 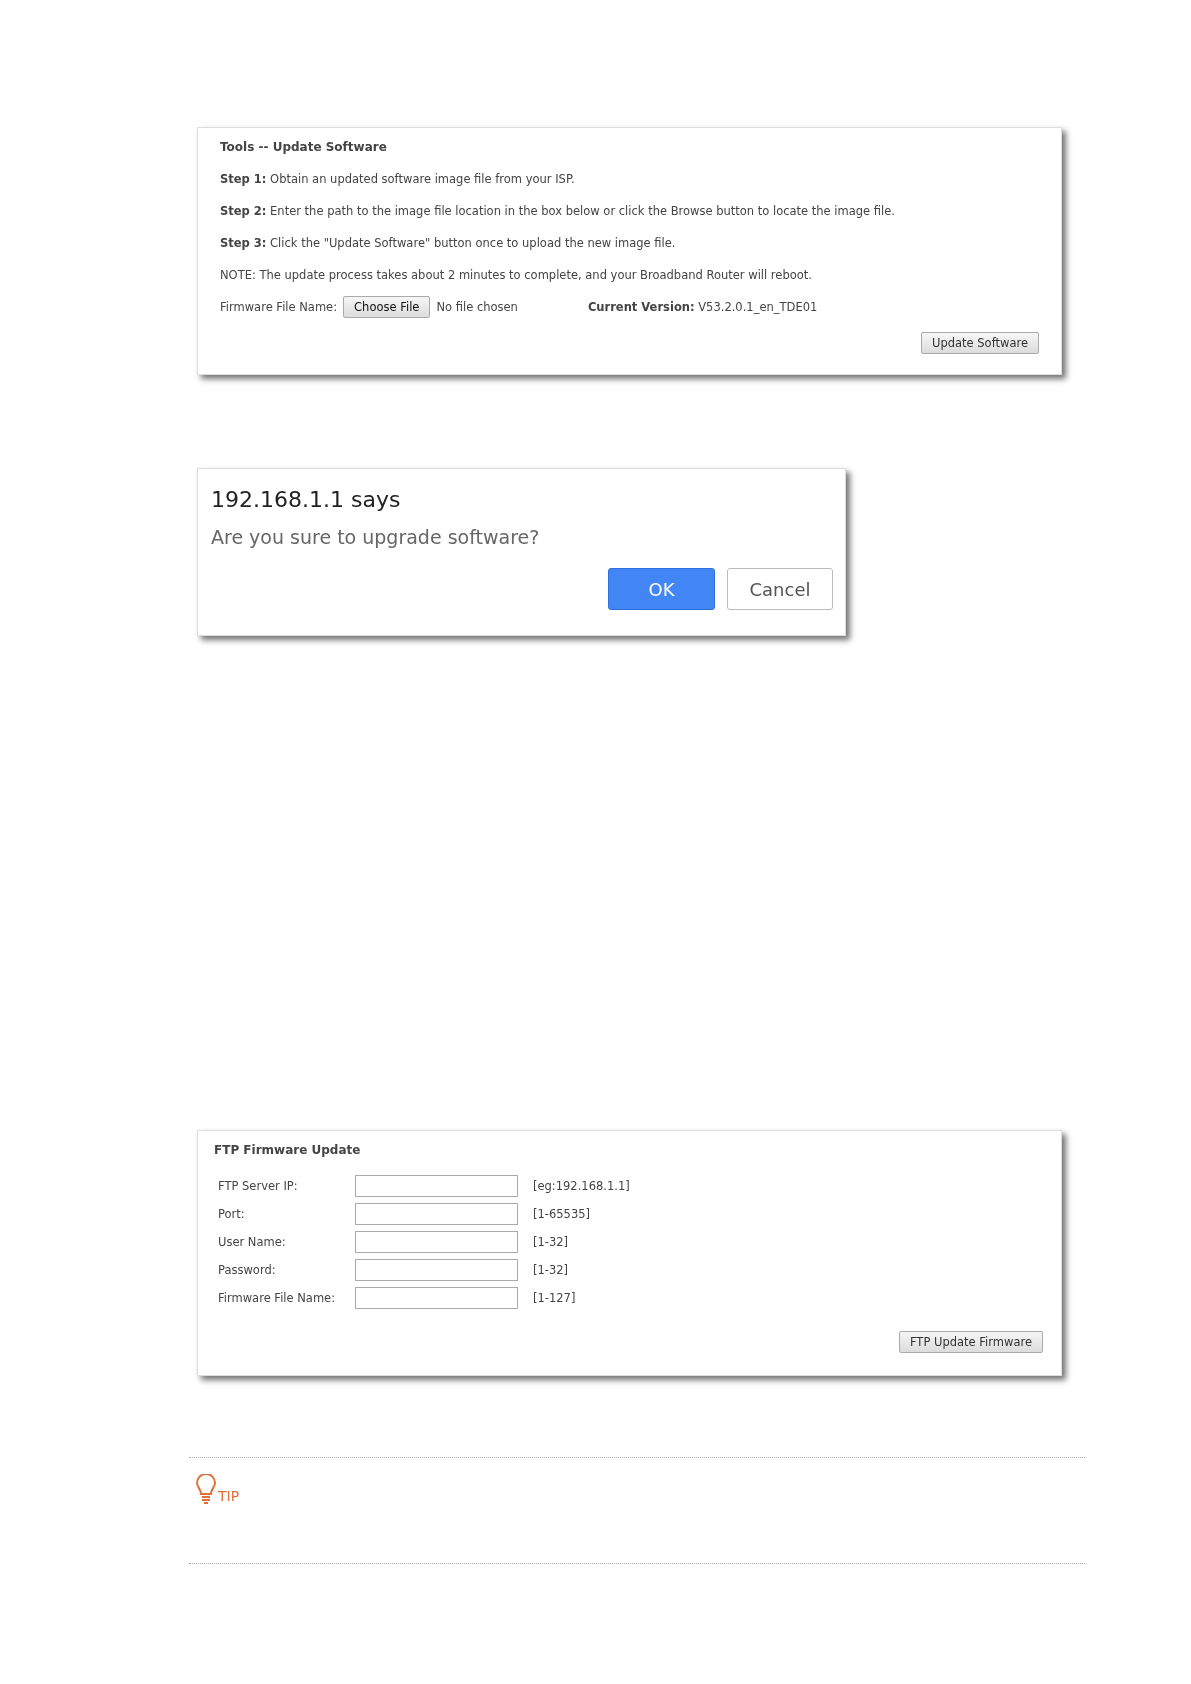 I want to click on current-version: Current Version: V53.2.0.1_en_TDE01, so click(x=702, y=307).